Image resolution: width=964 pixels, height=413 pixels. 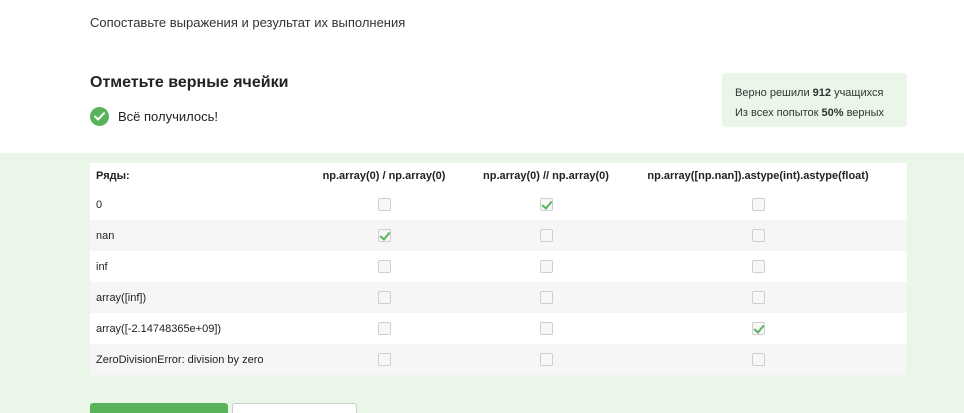 I want to click on row-label: inf, so click(x=102, y=266).